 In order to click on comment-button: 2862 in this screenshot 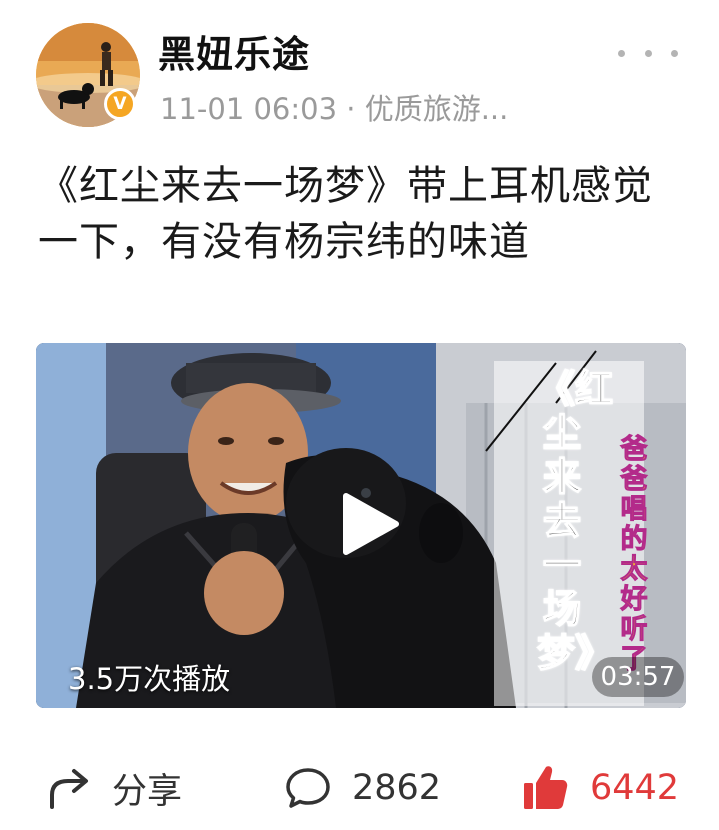, I will do `click(362, 788)`.